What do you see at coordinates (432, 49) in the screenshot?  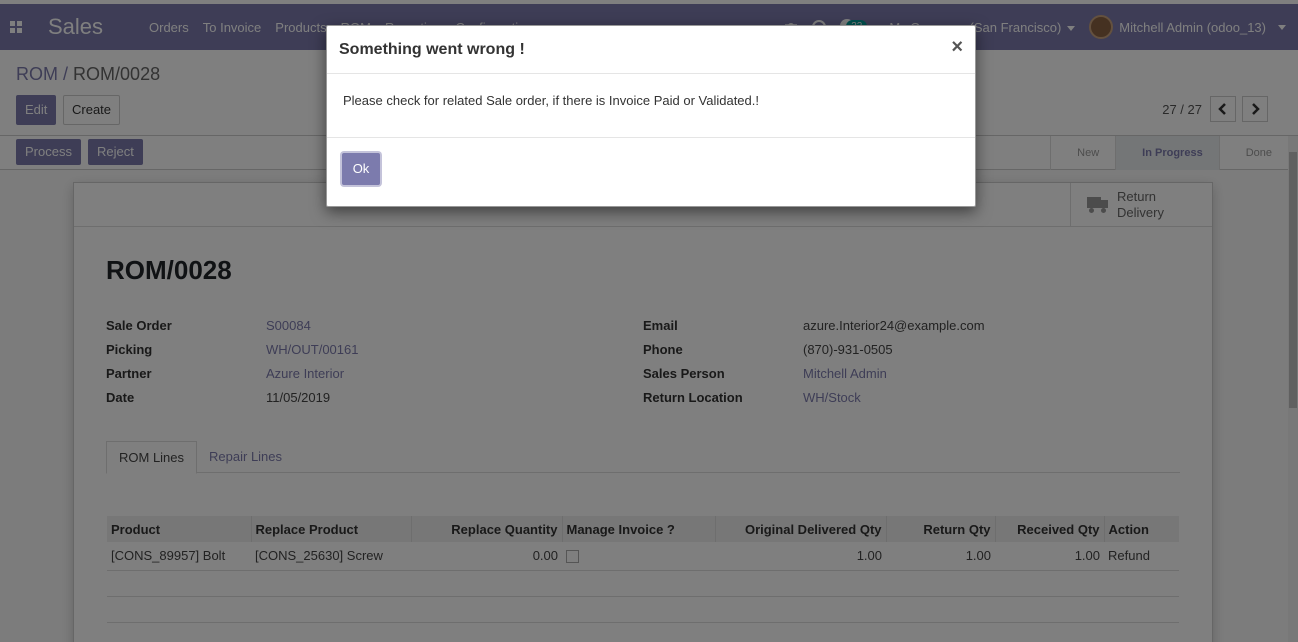 I see `dialog-title: Something went wrong !` at bounding box center [432, 49].